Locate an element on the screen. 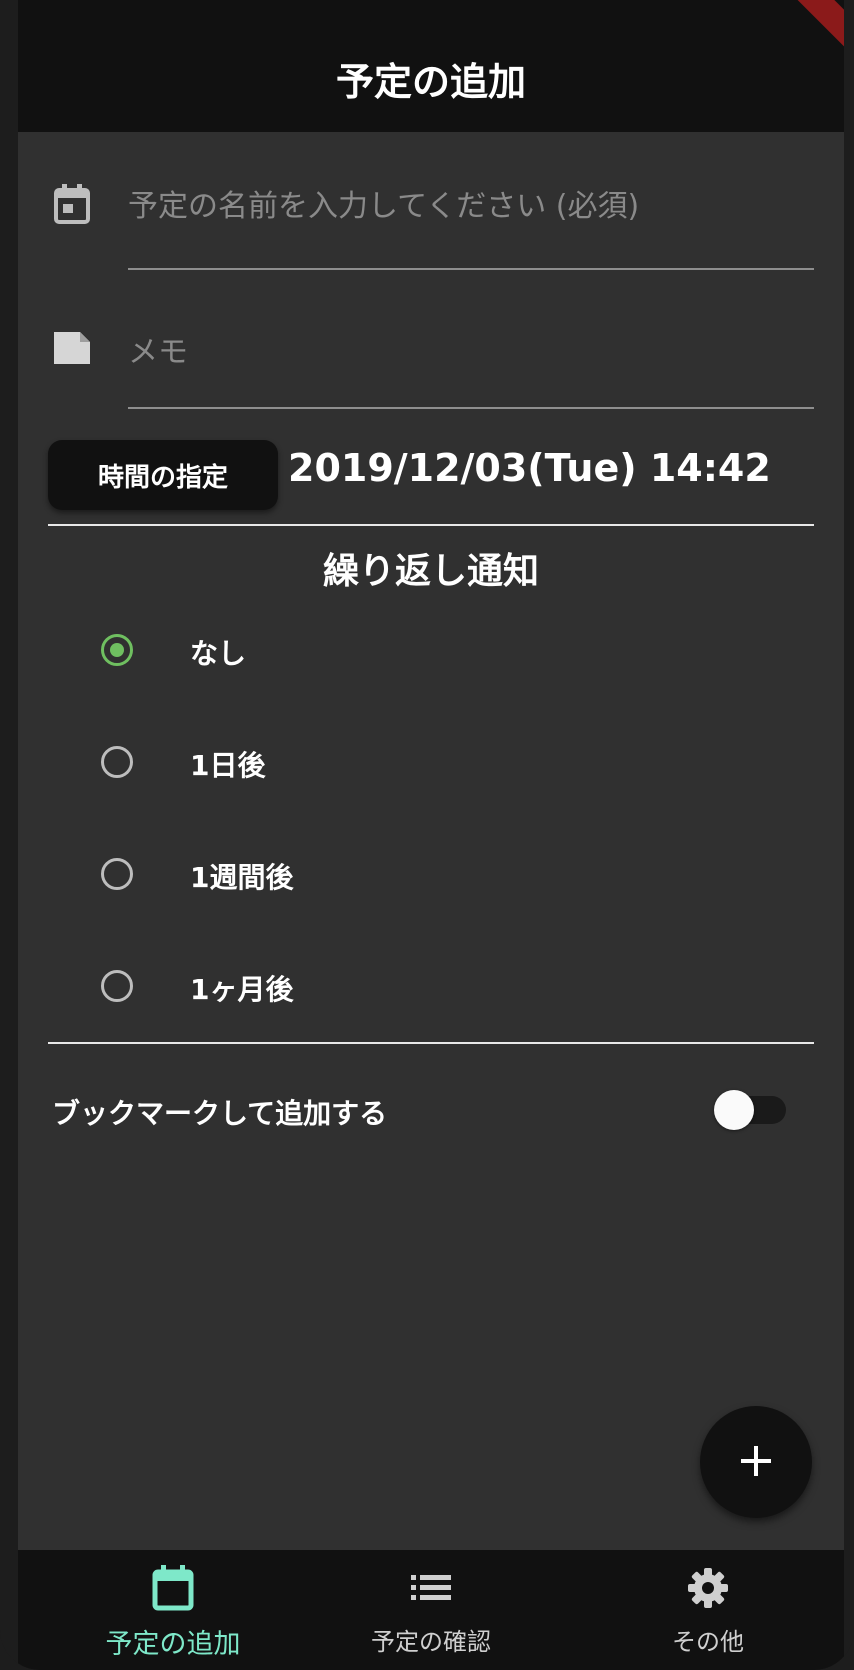  add-event-button is located at coordinates (756, 1462).